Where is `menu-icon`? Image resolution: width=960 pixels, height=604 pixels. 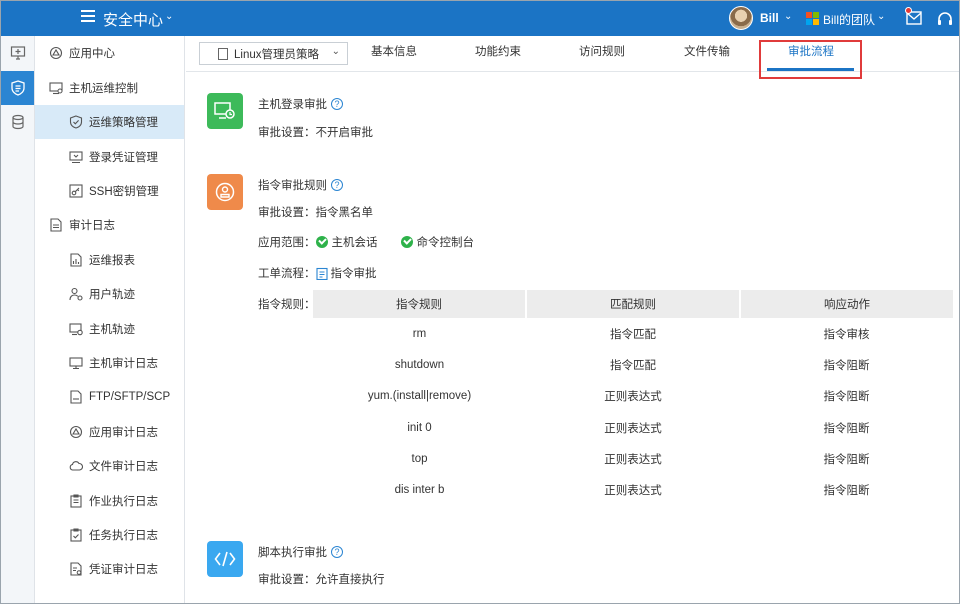
menu-icon is located at coordinates (88, 17).